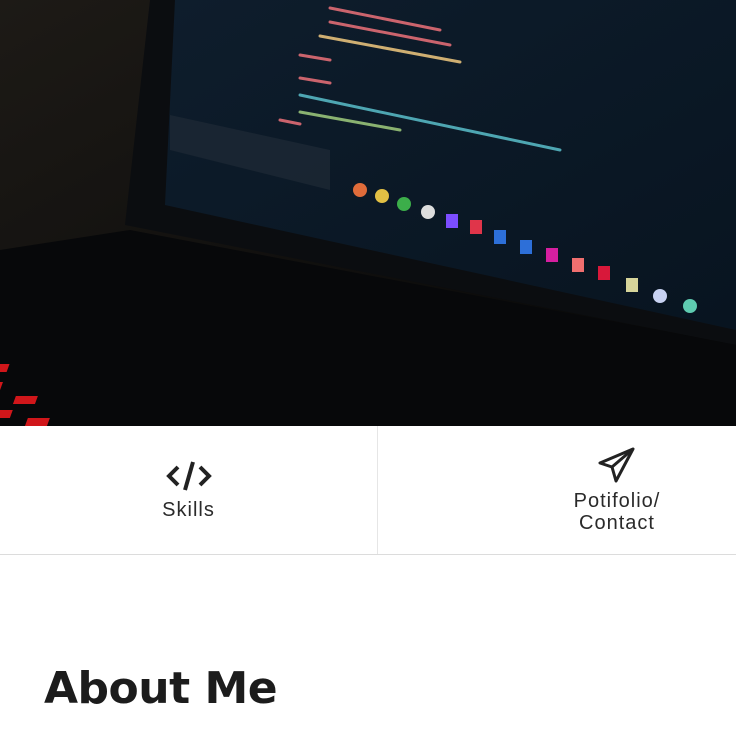  What do you see at coordinates (616, 465) in the screenshot?
I see `paper-plane-icon` at bounding box center [616, 465].